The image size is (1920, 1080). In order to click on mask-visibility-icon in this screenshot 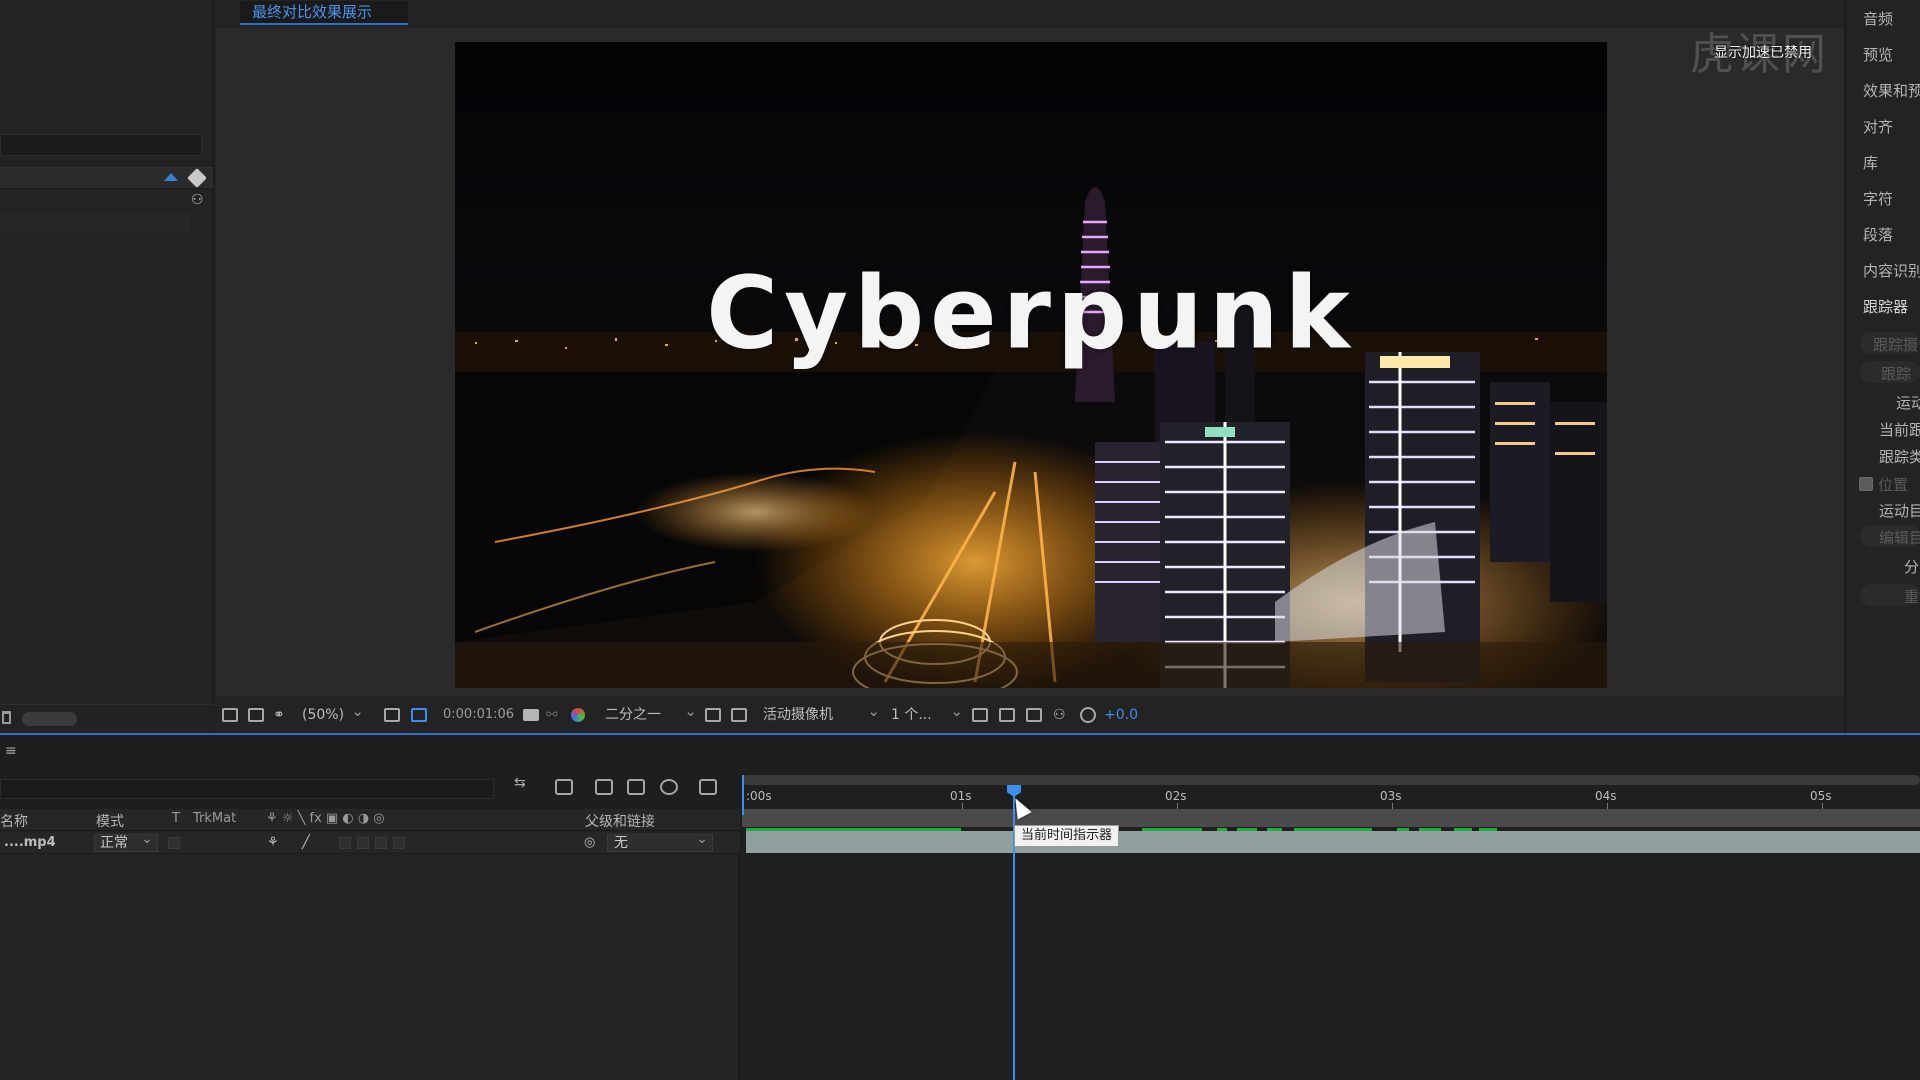, I will do `click(419, 715)`.